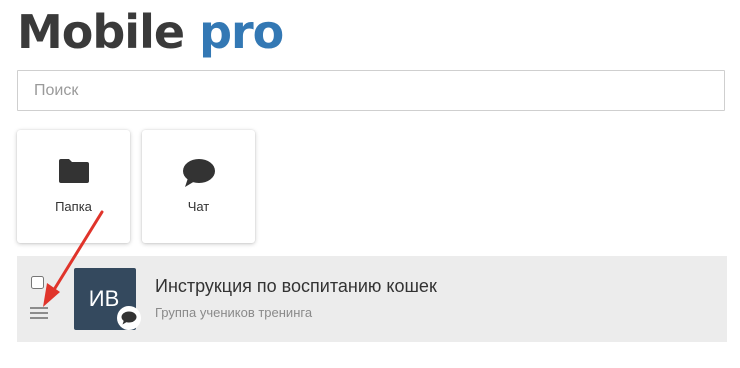 The image size is (740, 368). I want to click on folder-tile-label: Папка, so click(73, 206).